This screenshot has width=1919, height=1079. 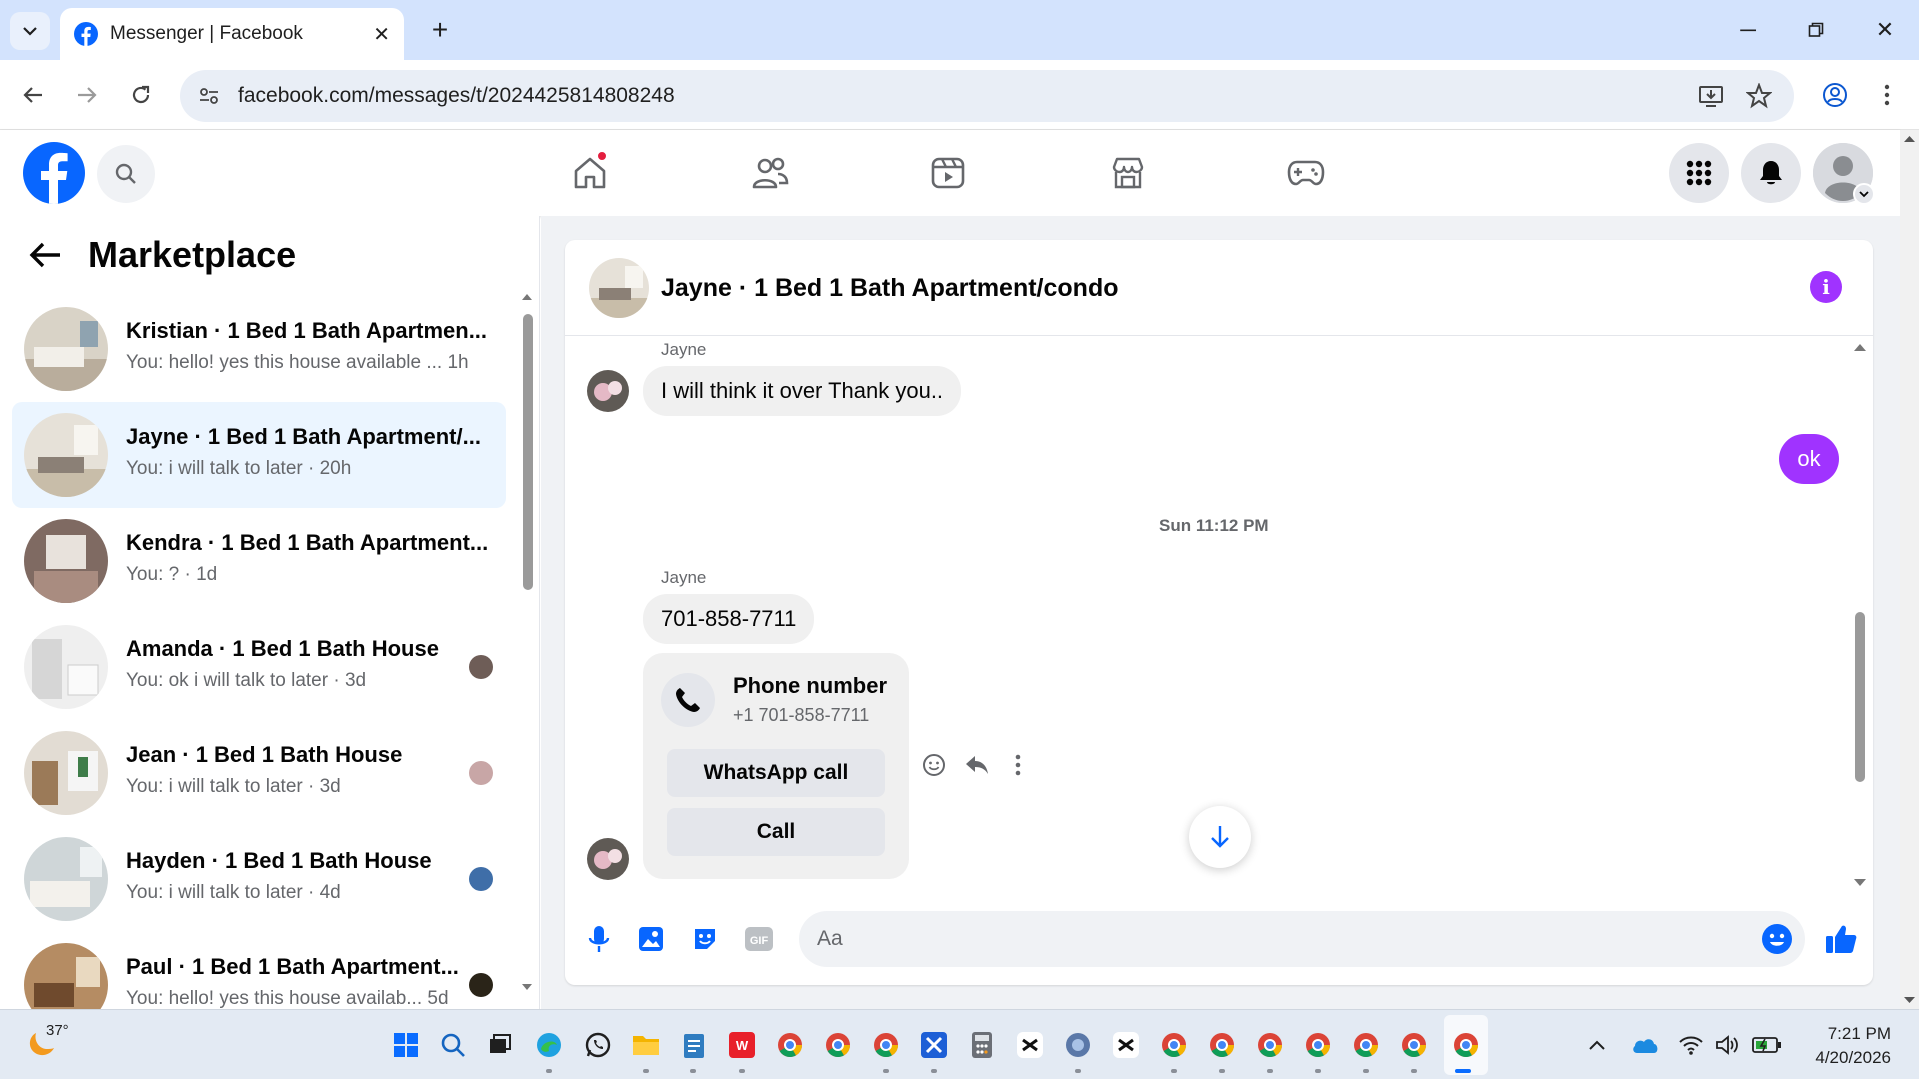 I want to click on start-menu-icon, so click(x=406, y=1045).